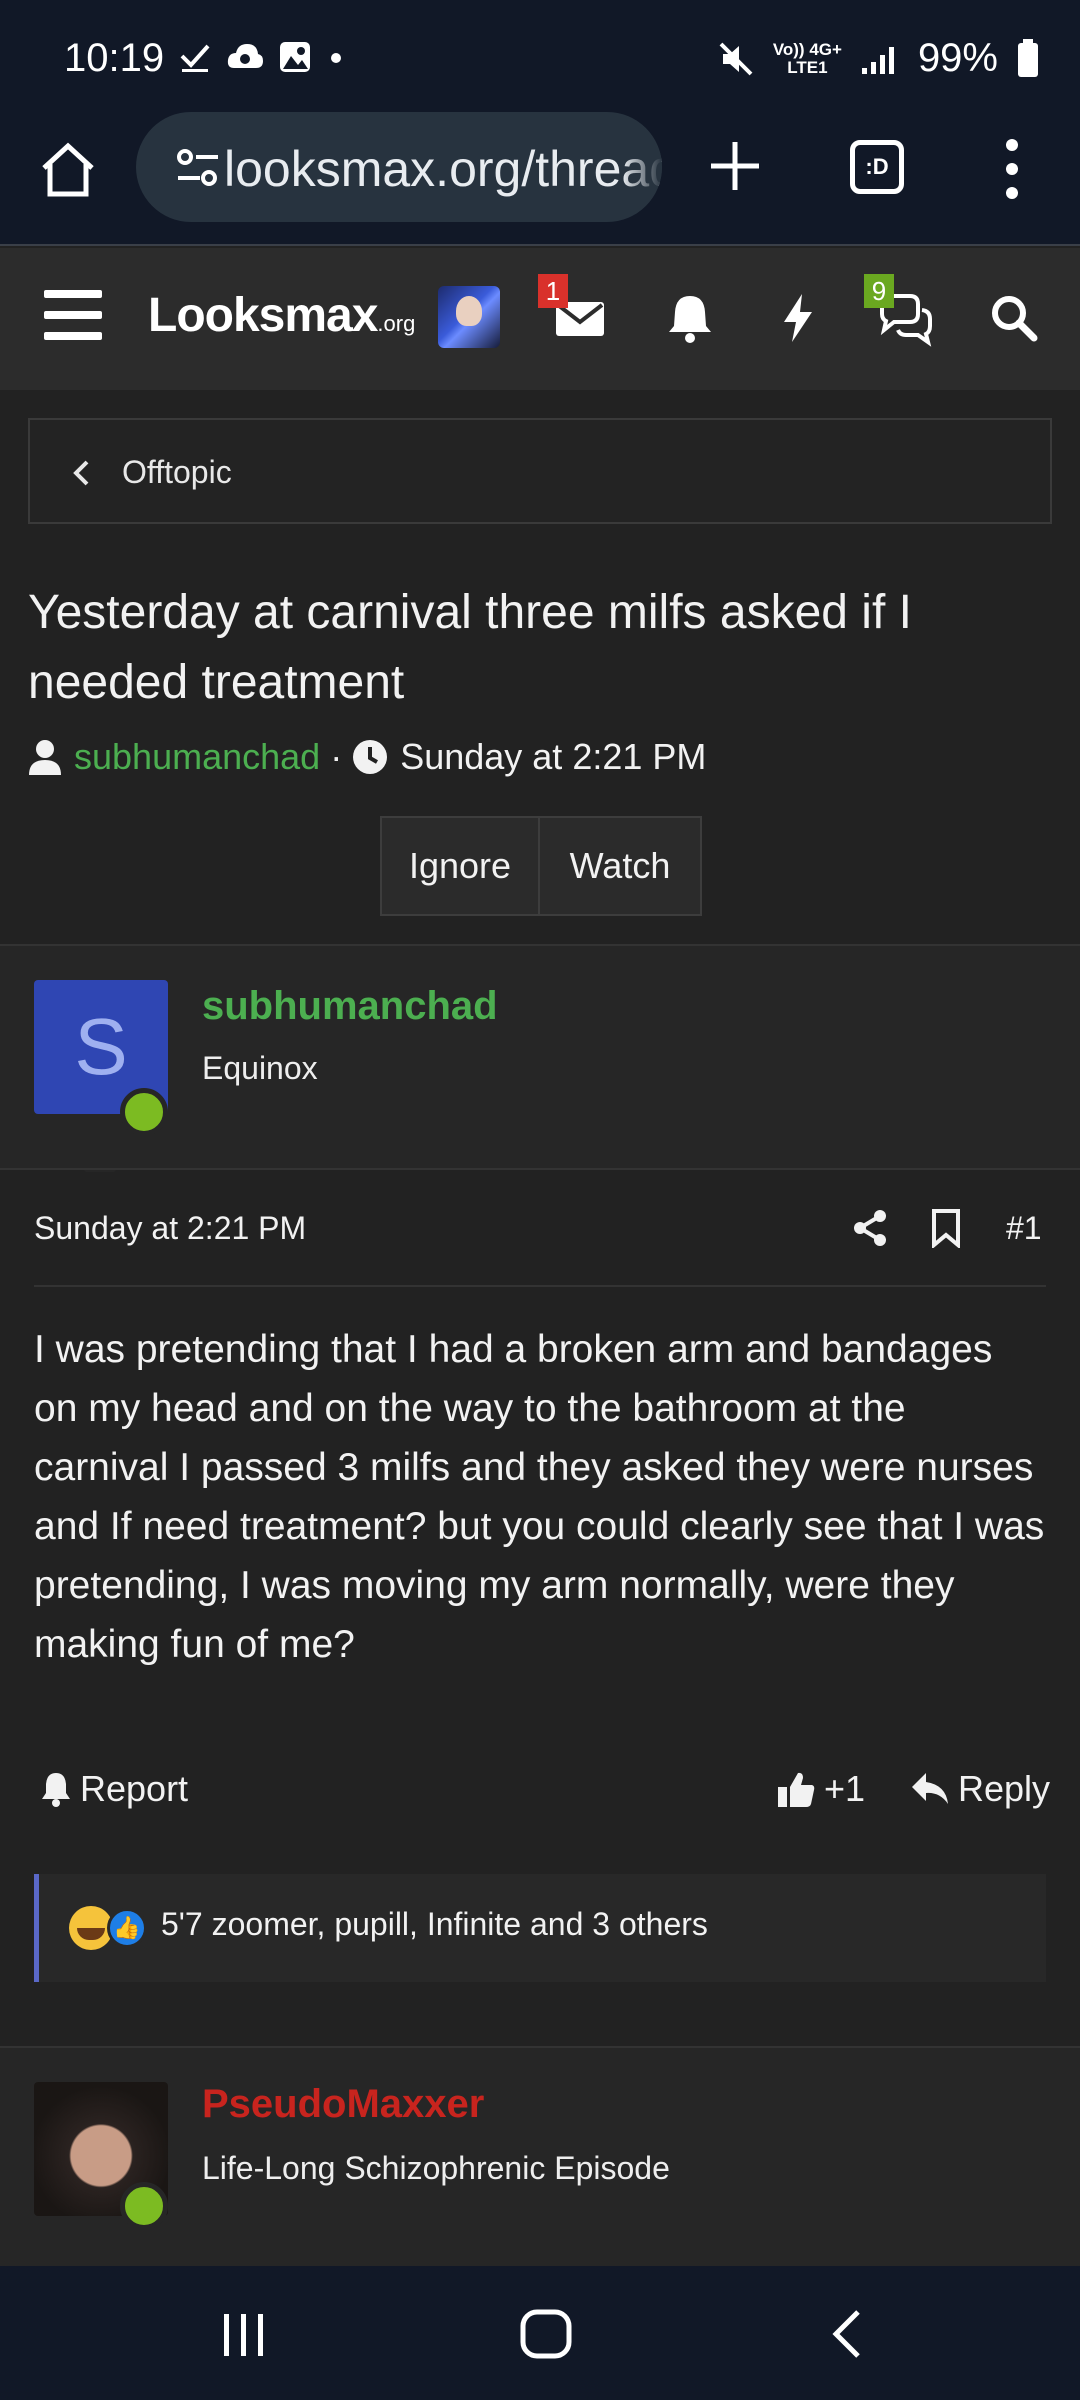 Image resolution: width=1080 pixels, height=2400 pixels. Describe the element at coordinates (574, 311) in the screenshot. I see `inbox-button: 1` at that location.